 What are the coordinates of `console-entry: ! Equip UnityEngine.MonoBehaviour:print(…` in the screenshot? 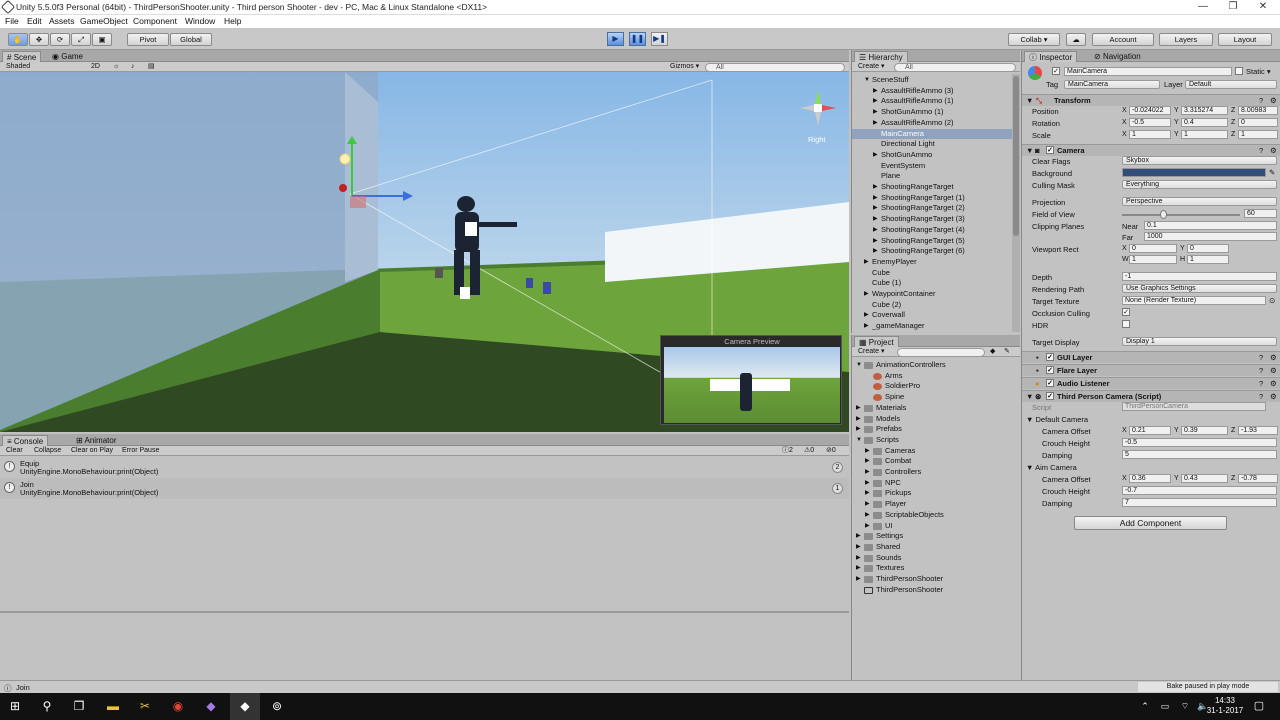 It's located at (424, 467).